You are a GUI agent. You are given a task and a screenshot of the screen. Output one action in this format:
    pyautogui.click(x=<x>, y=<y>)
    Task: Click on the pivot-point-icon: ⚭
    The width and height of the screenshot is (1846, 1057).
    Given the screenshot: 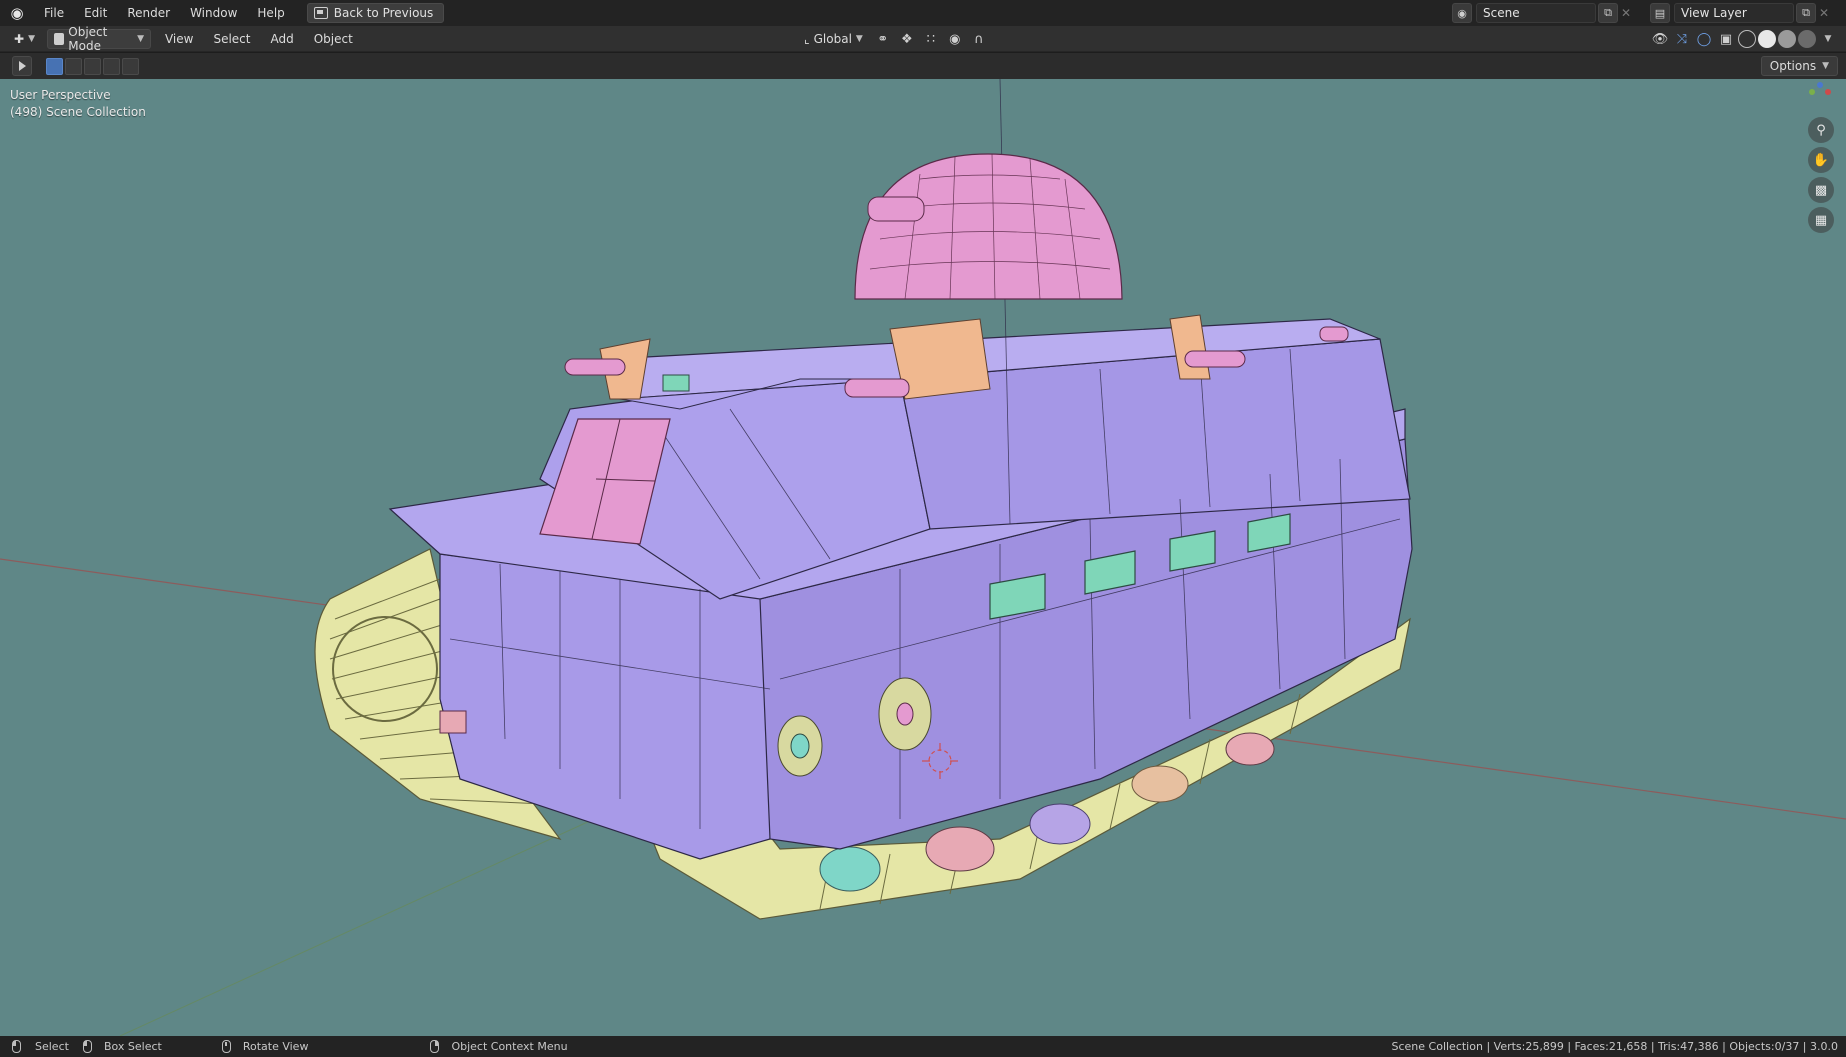 What is the action you would take?
    pyautogui.click(x=883, y=39)
    